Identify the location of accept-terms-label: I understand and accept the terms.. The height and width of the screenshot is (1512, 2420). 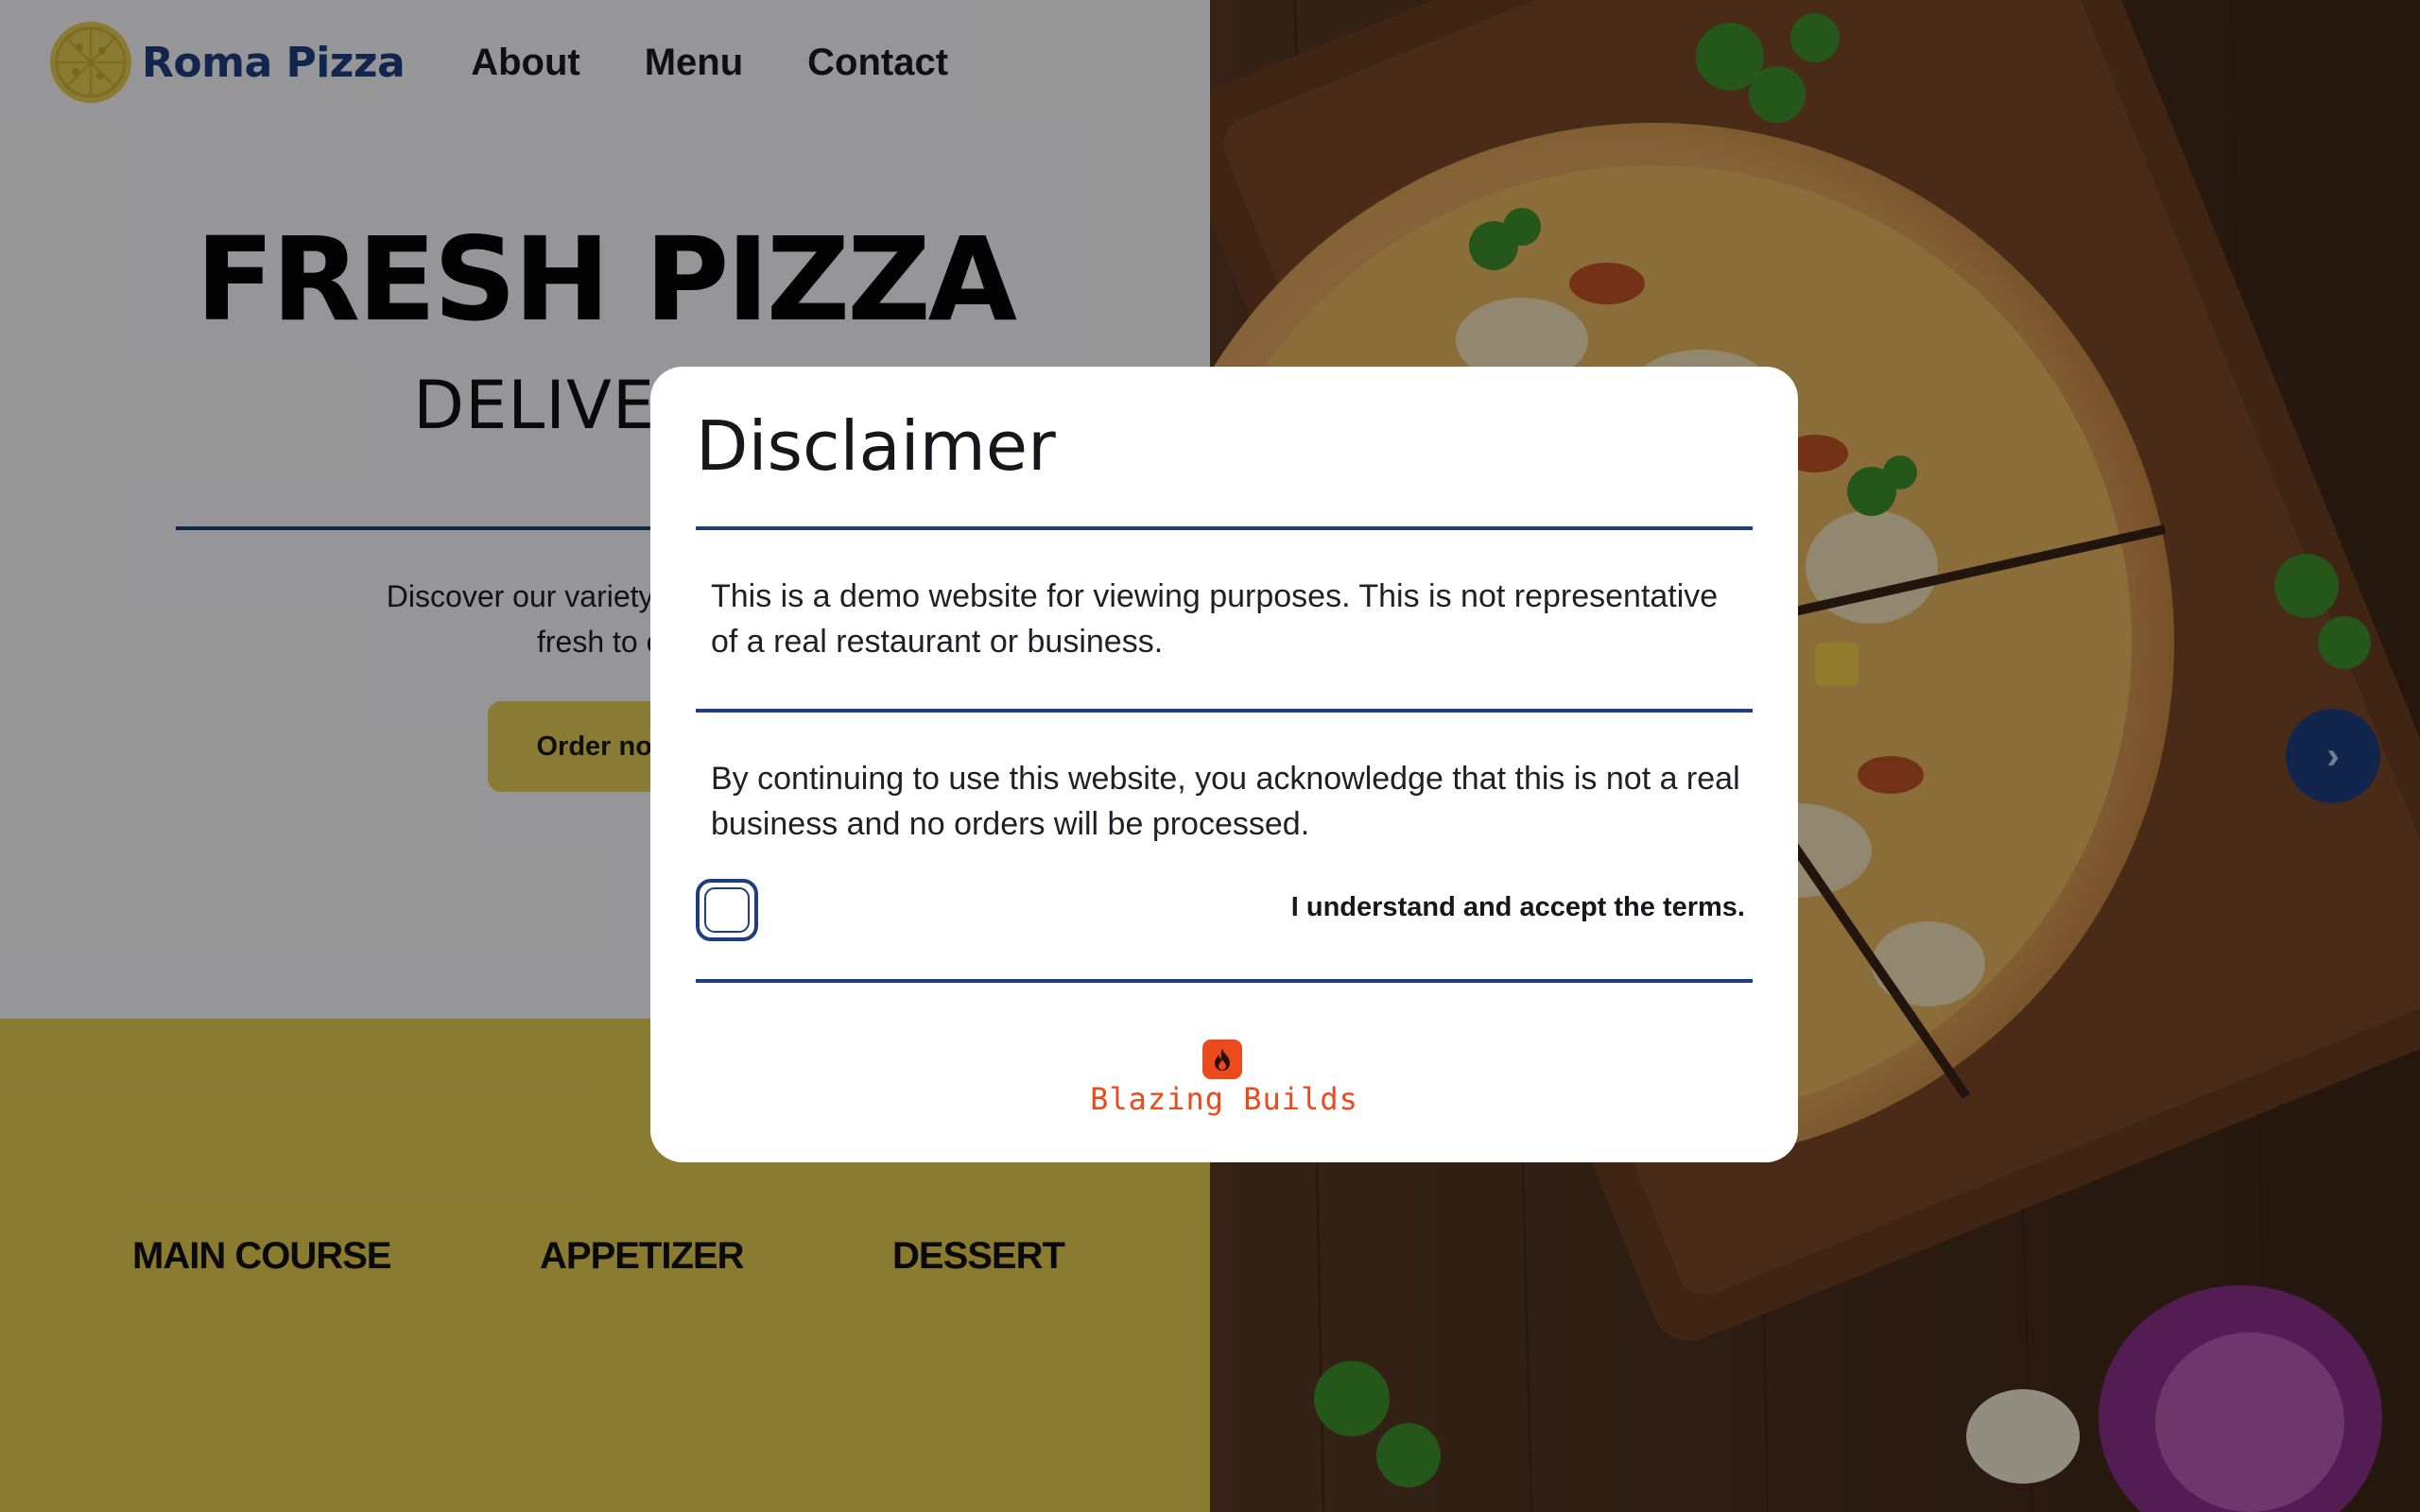
(1518, 907).